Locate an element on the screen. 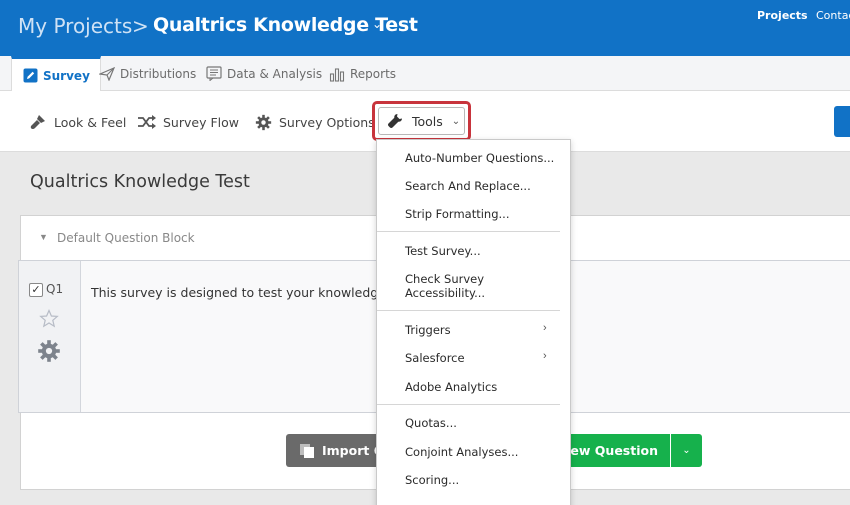 This screenshot has width=850, height=505. menu-item-salesforce: Salesforce is located at coordinates (435, 358).